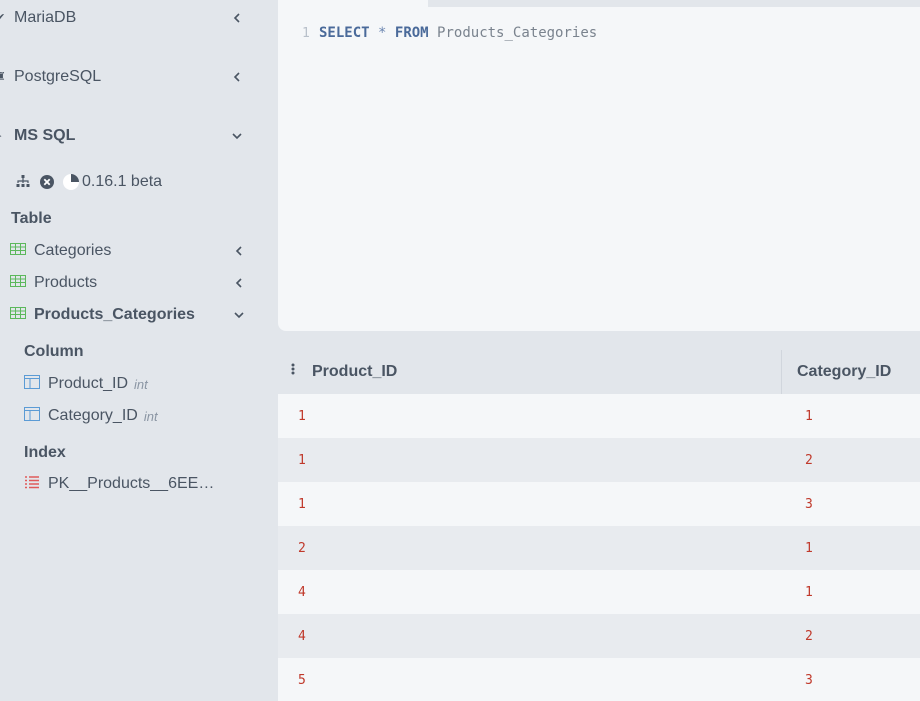 This screenshot has height=701, width=920. I want to click on column-header-category-id: Category_ID, so click(851, 372).